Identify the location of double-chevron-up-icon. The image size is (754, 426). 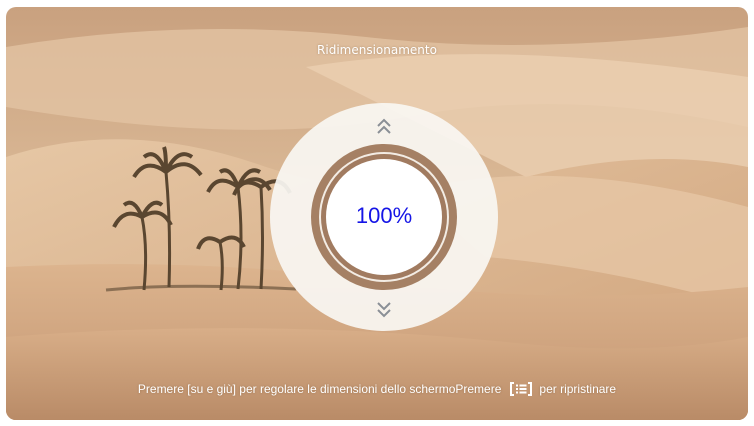
(384, 127).